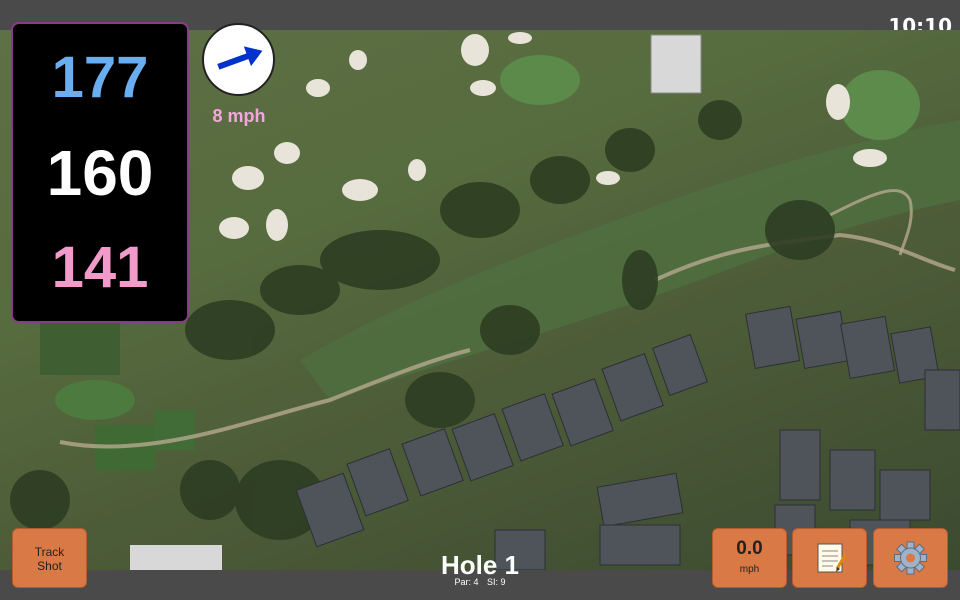 This screenshot has width=960, height=600. I want to click on settings-button, so click(910, 558).